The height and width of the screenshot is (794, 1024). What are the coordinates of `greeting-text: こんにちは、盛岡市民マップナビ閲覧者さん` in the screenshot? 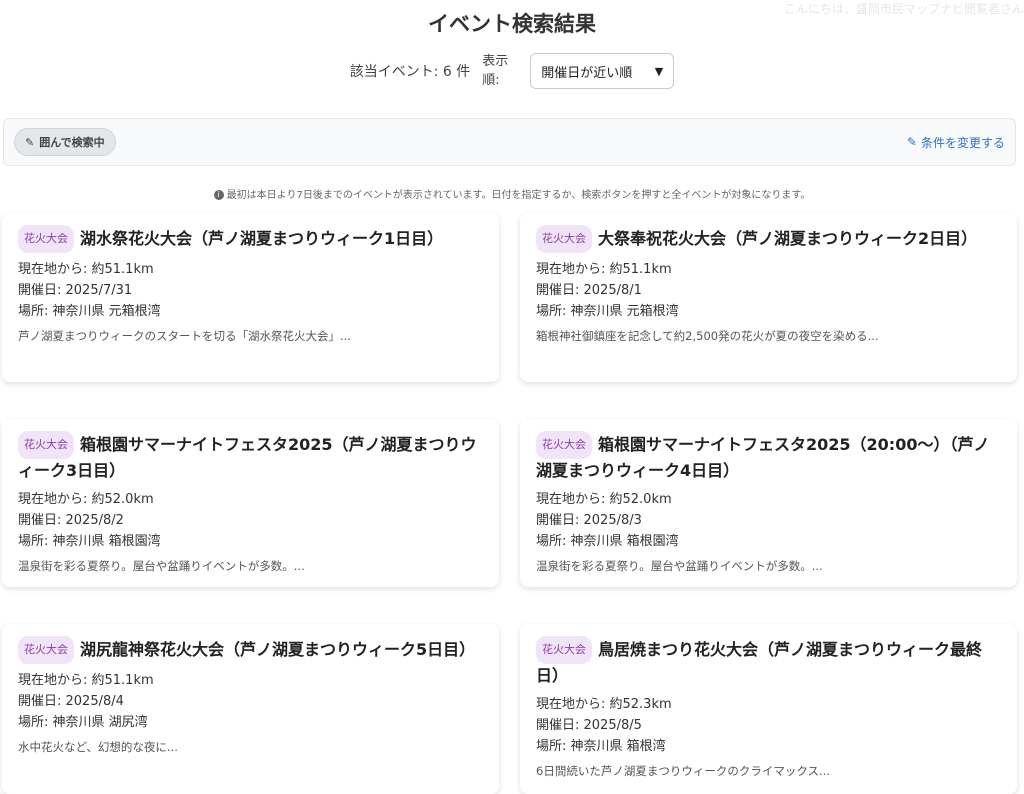 It's located at (903, 9).